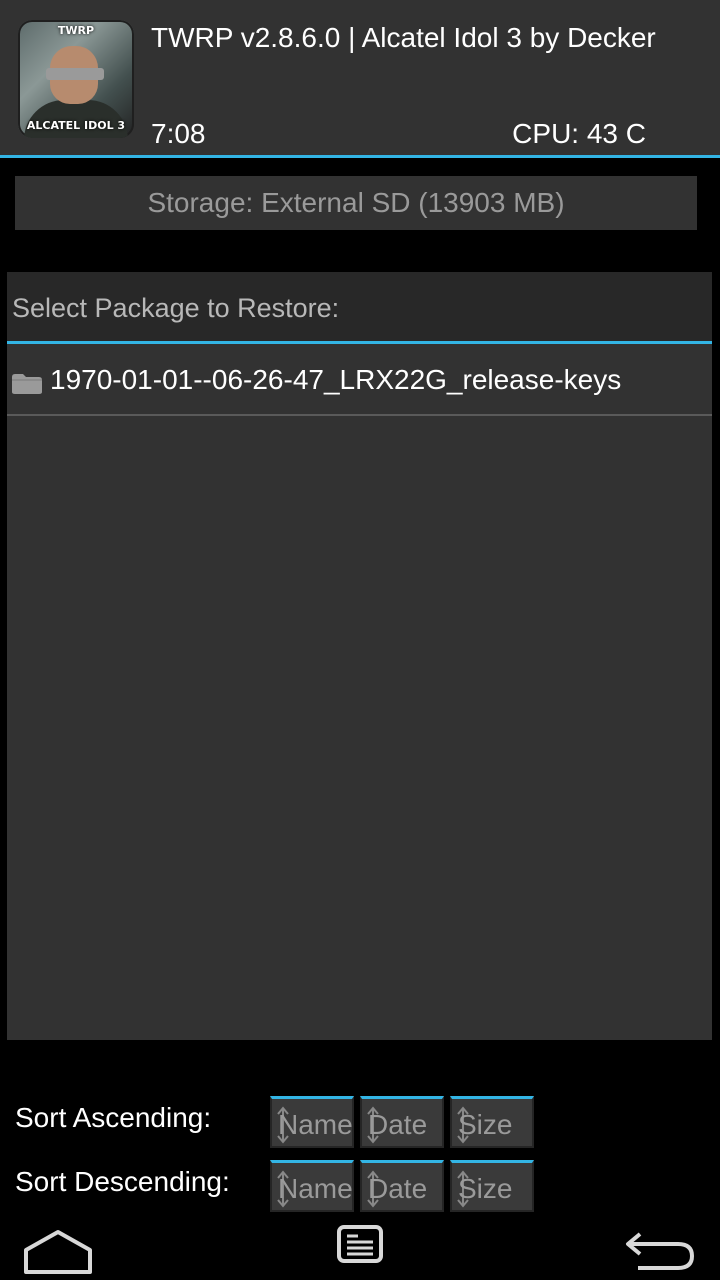 Image resolution: width=720 pixels, height=1280 pixels. I want to click on twrp-logo: TWRP ALCATEL IDOL 3, so click(76, 79).